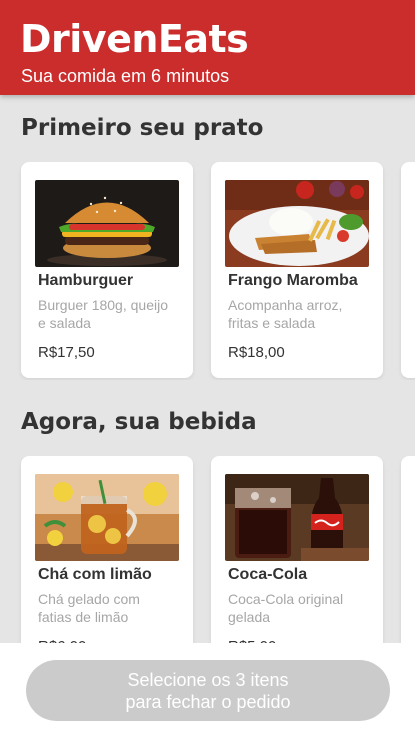 This screenshot has width=415, height=736. I want to click on dish-price: R$18,00, so click(256, 352).